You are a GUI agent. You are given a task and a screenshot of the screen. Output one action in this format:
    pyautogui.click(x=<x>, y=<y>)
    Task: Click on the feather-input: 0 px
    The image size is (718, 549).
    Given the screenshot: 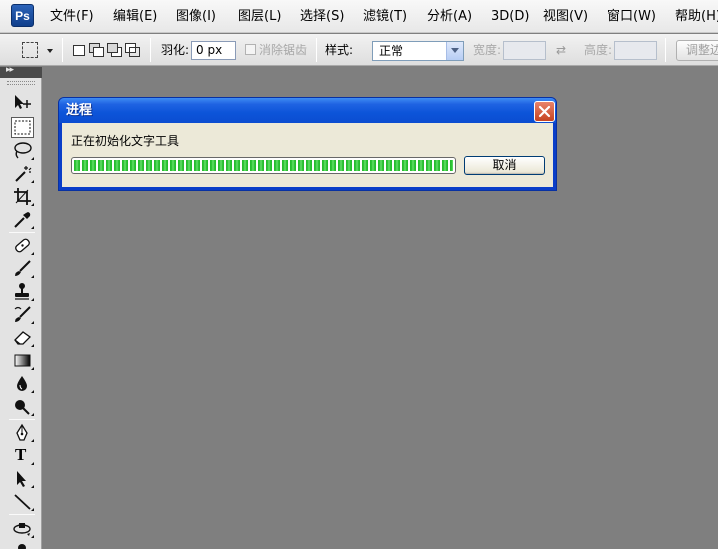 What is the action you would take?
    pyautogui.click(x=213, y=50)
    